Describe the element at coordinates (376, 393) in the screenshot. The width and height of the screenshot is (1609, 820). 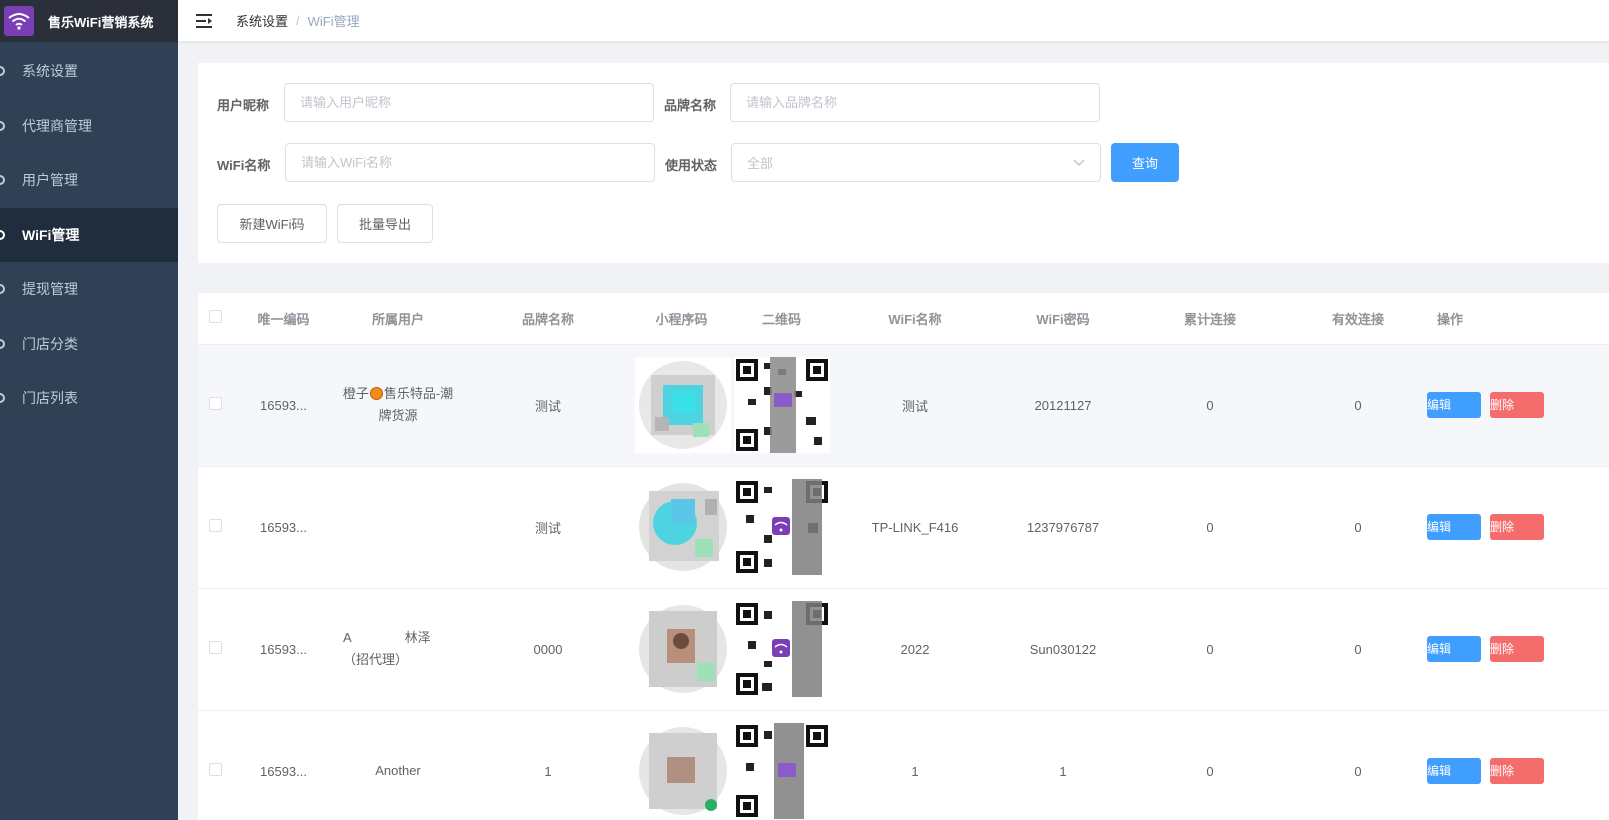
I see `orange-emoji-icon` at that location.